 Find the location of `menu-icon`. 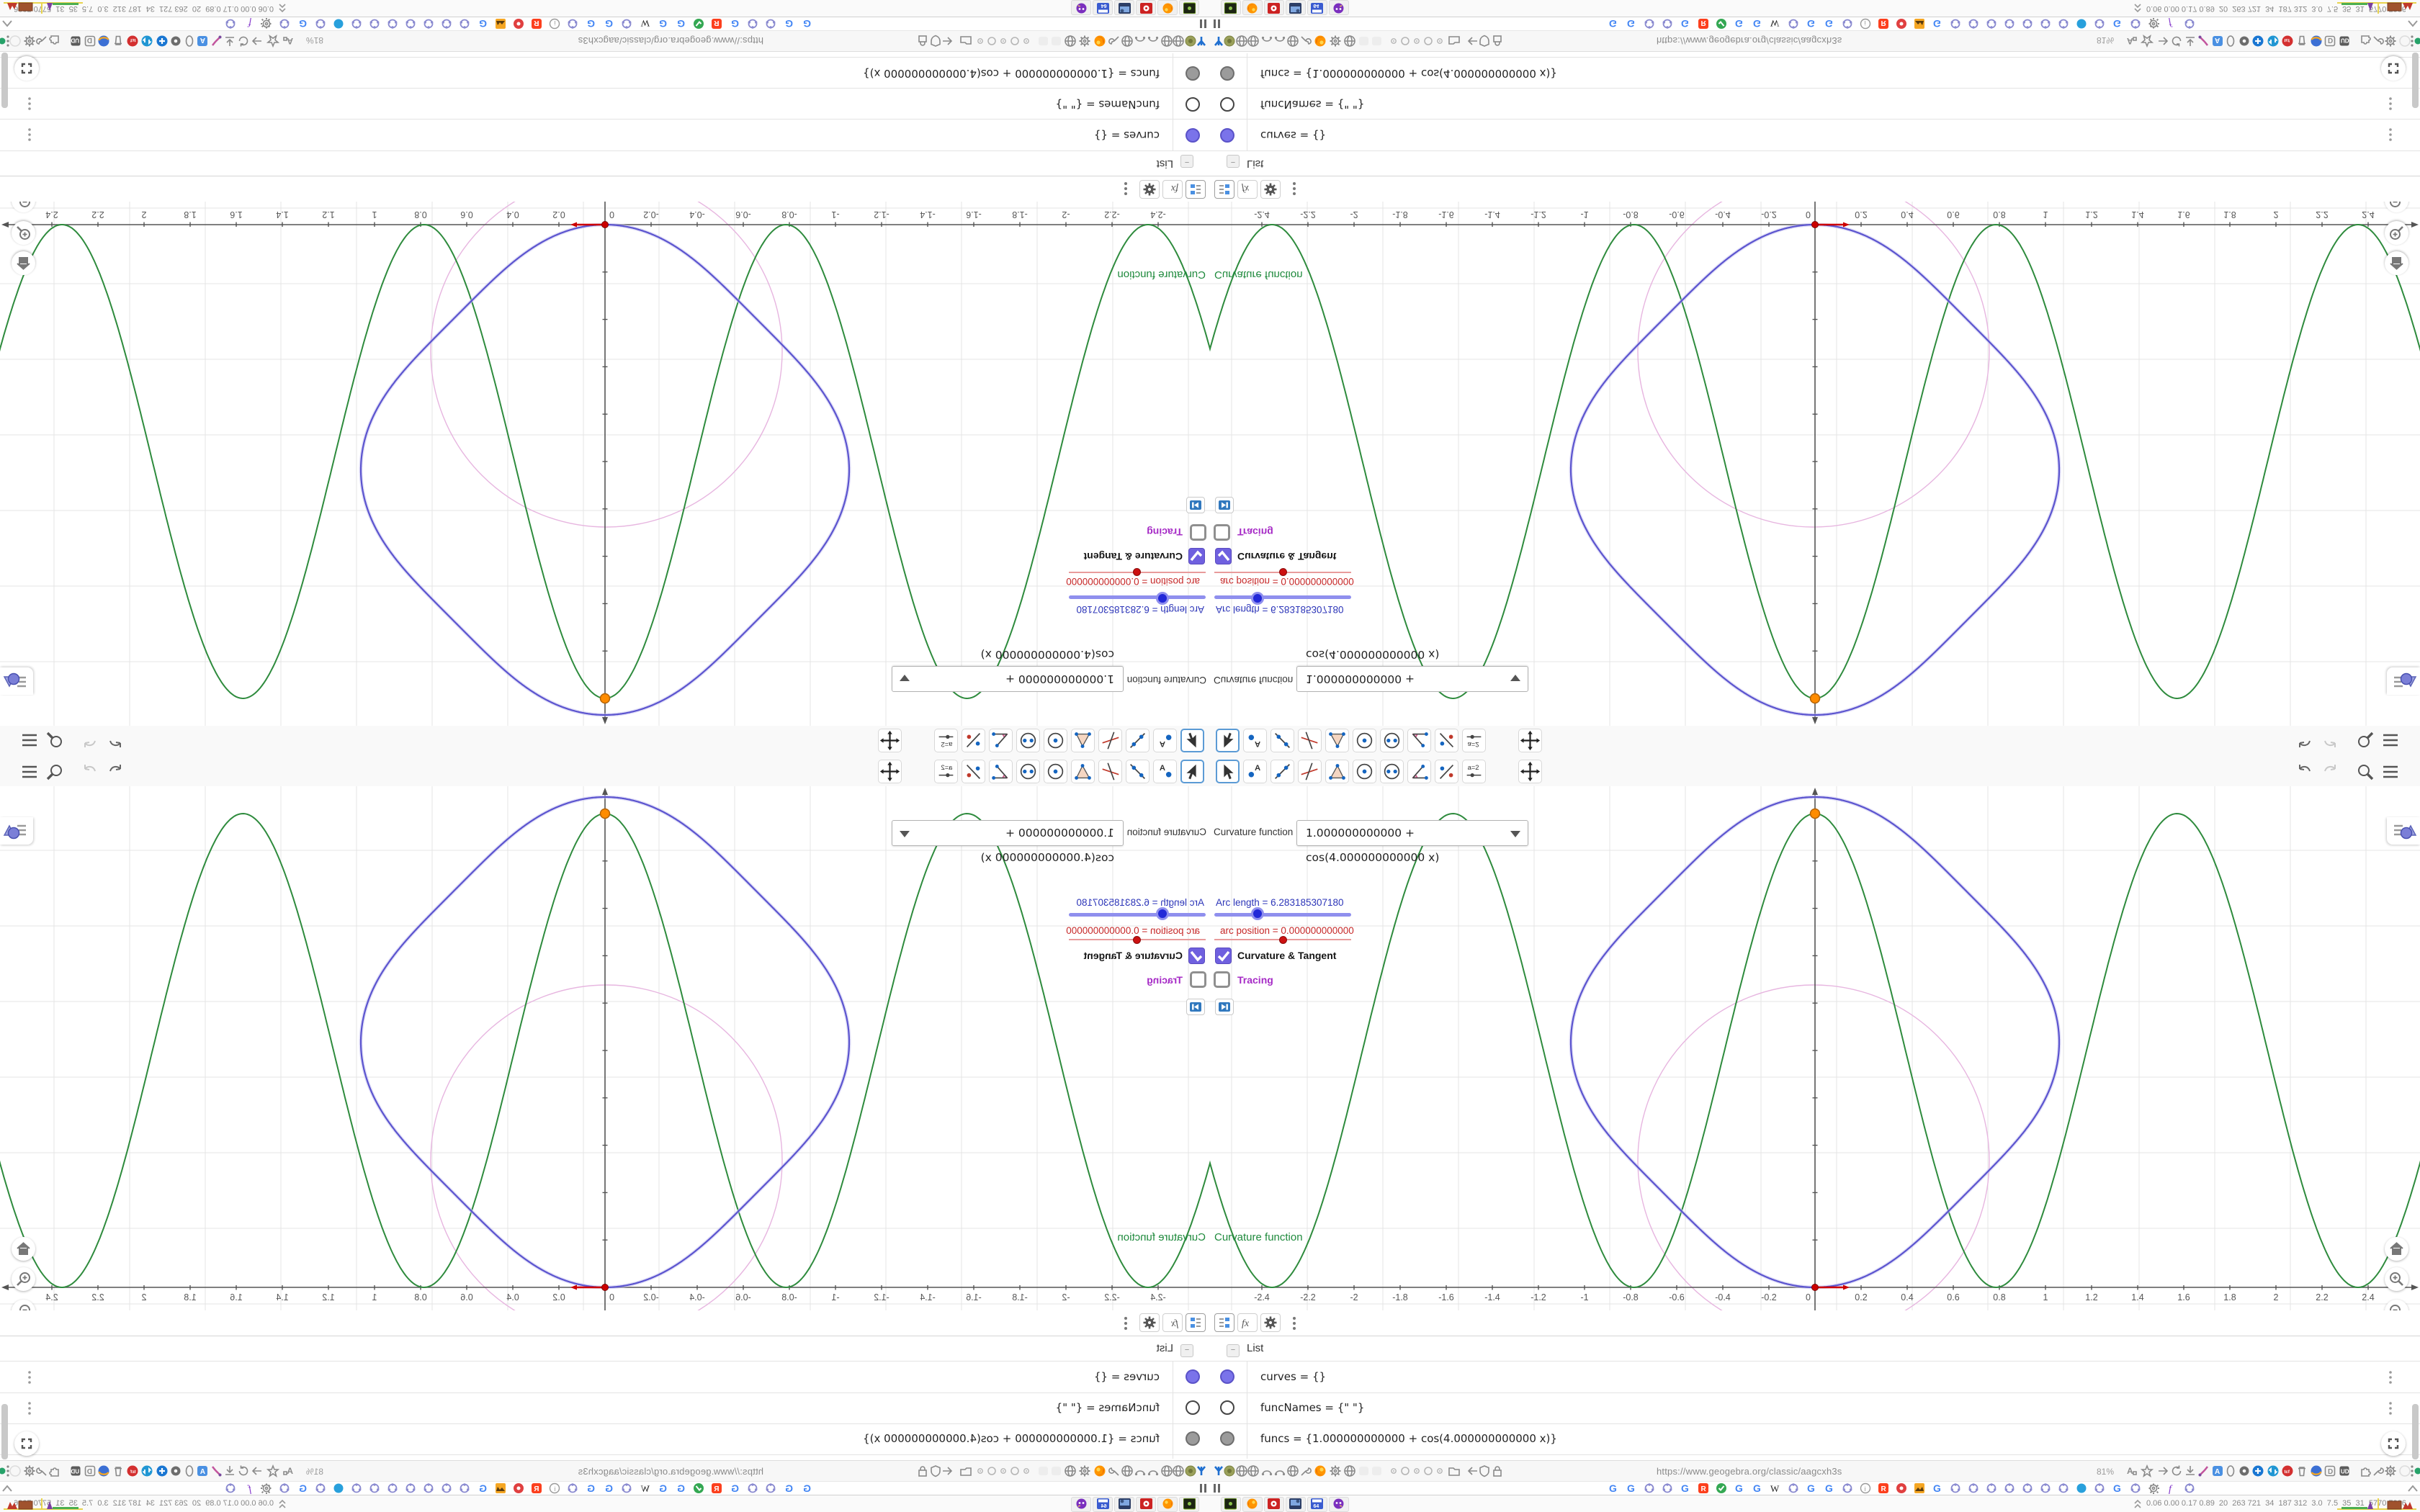

menu-icon is located at coordinates (29, 771).